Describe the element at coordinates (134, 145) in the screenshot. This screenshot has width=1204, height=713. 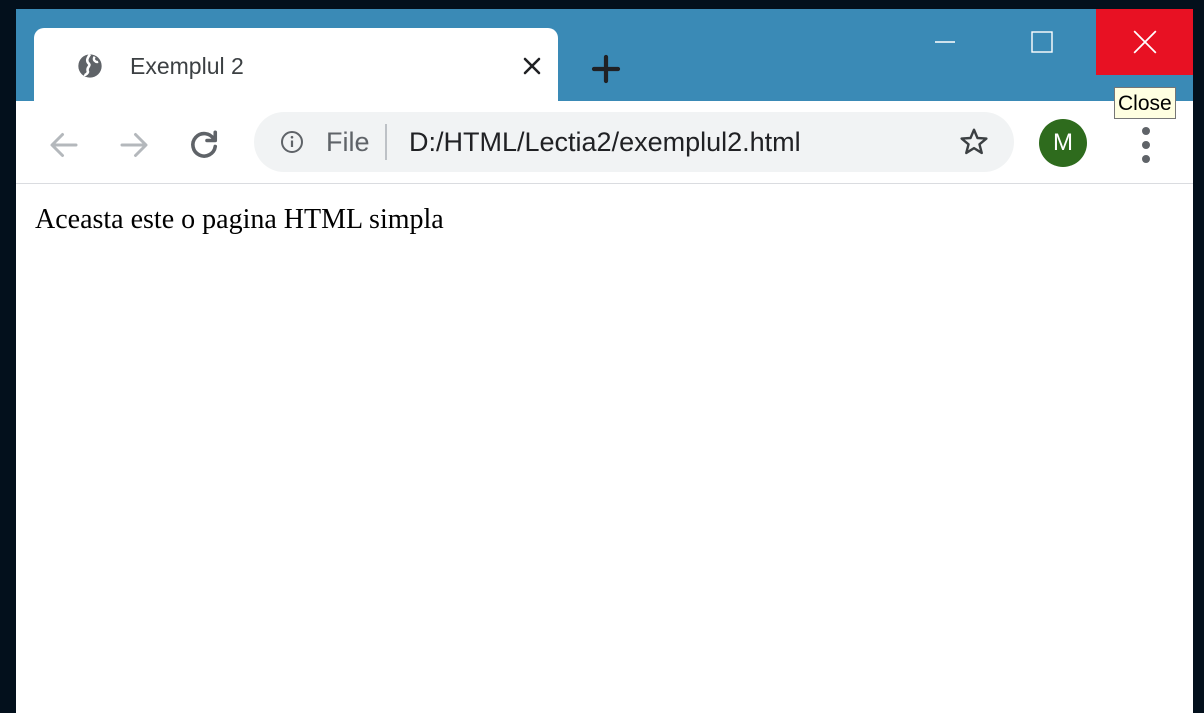
I see `forward-arrow-icon` at that location.